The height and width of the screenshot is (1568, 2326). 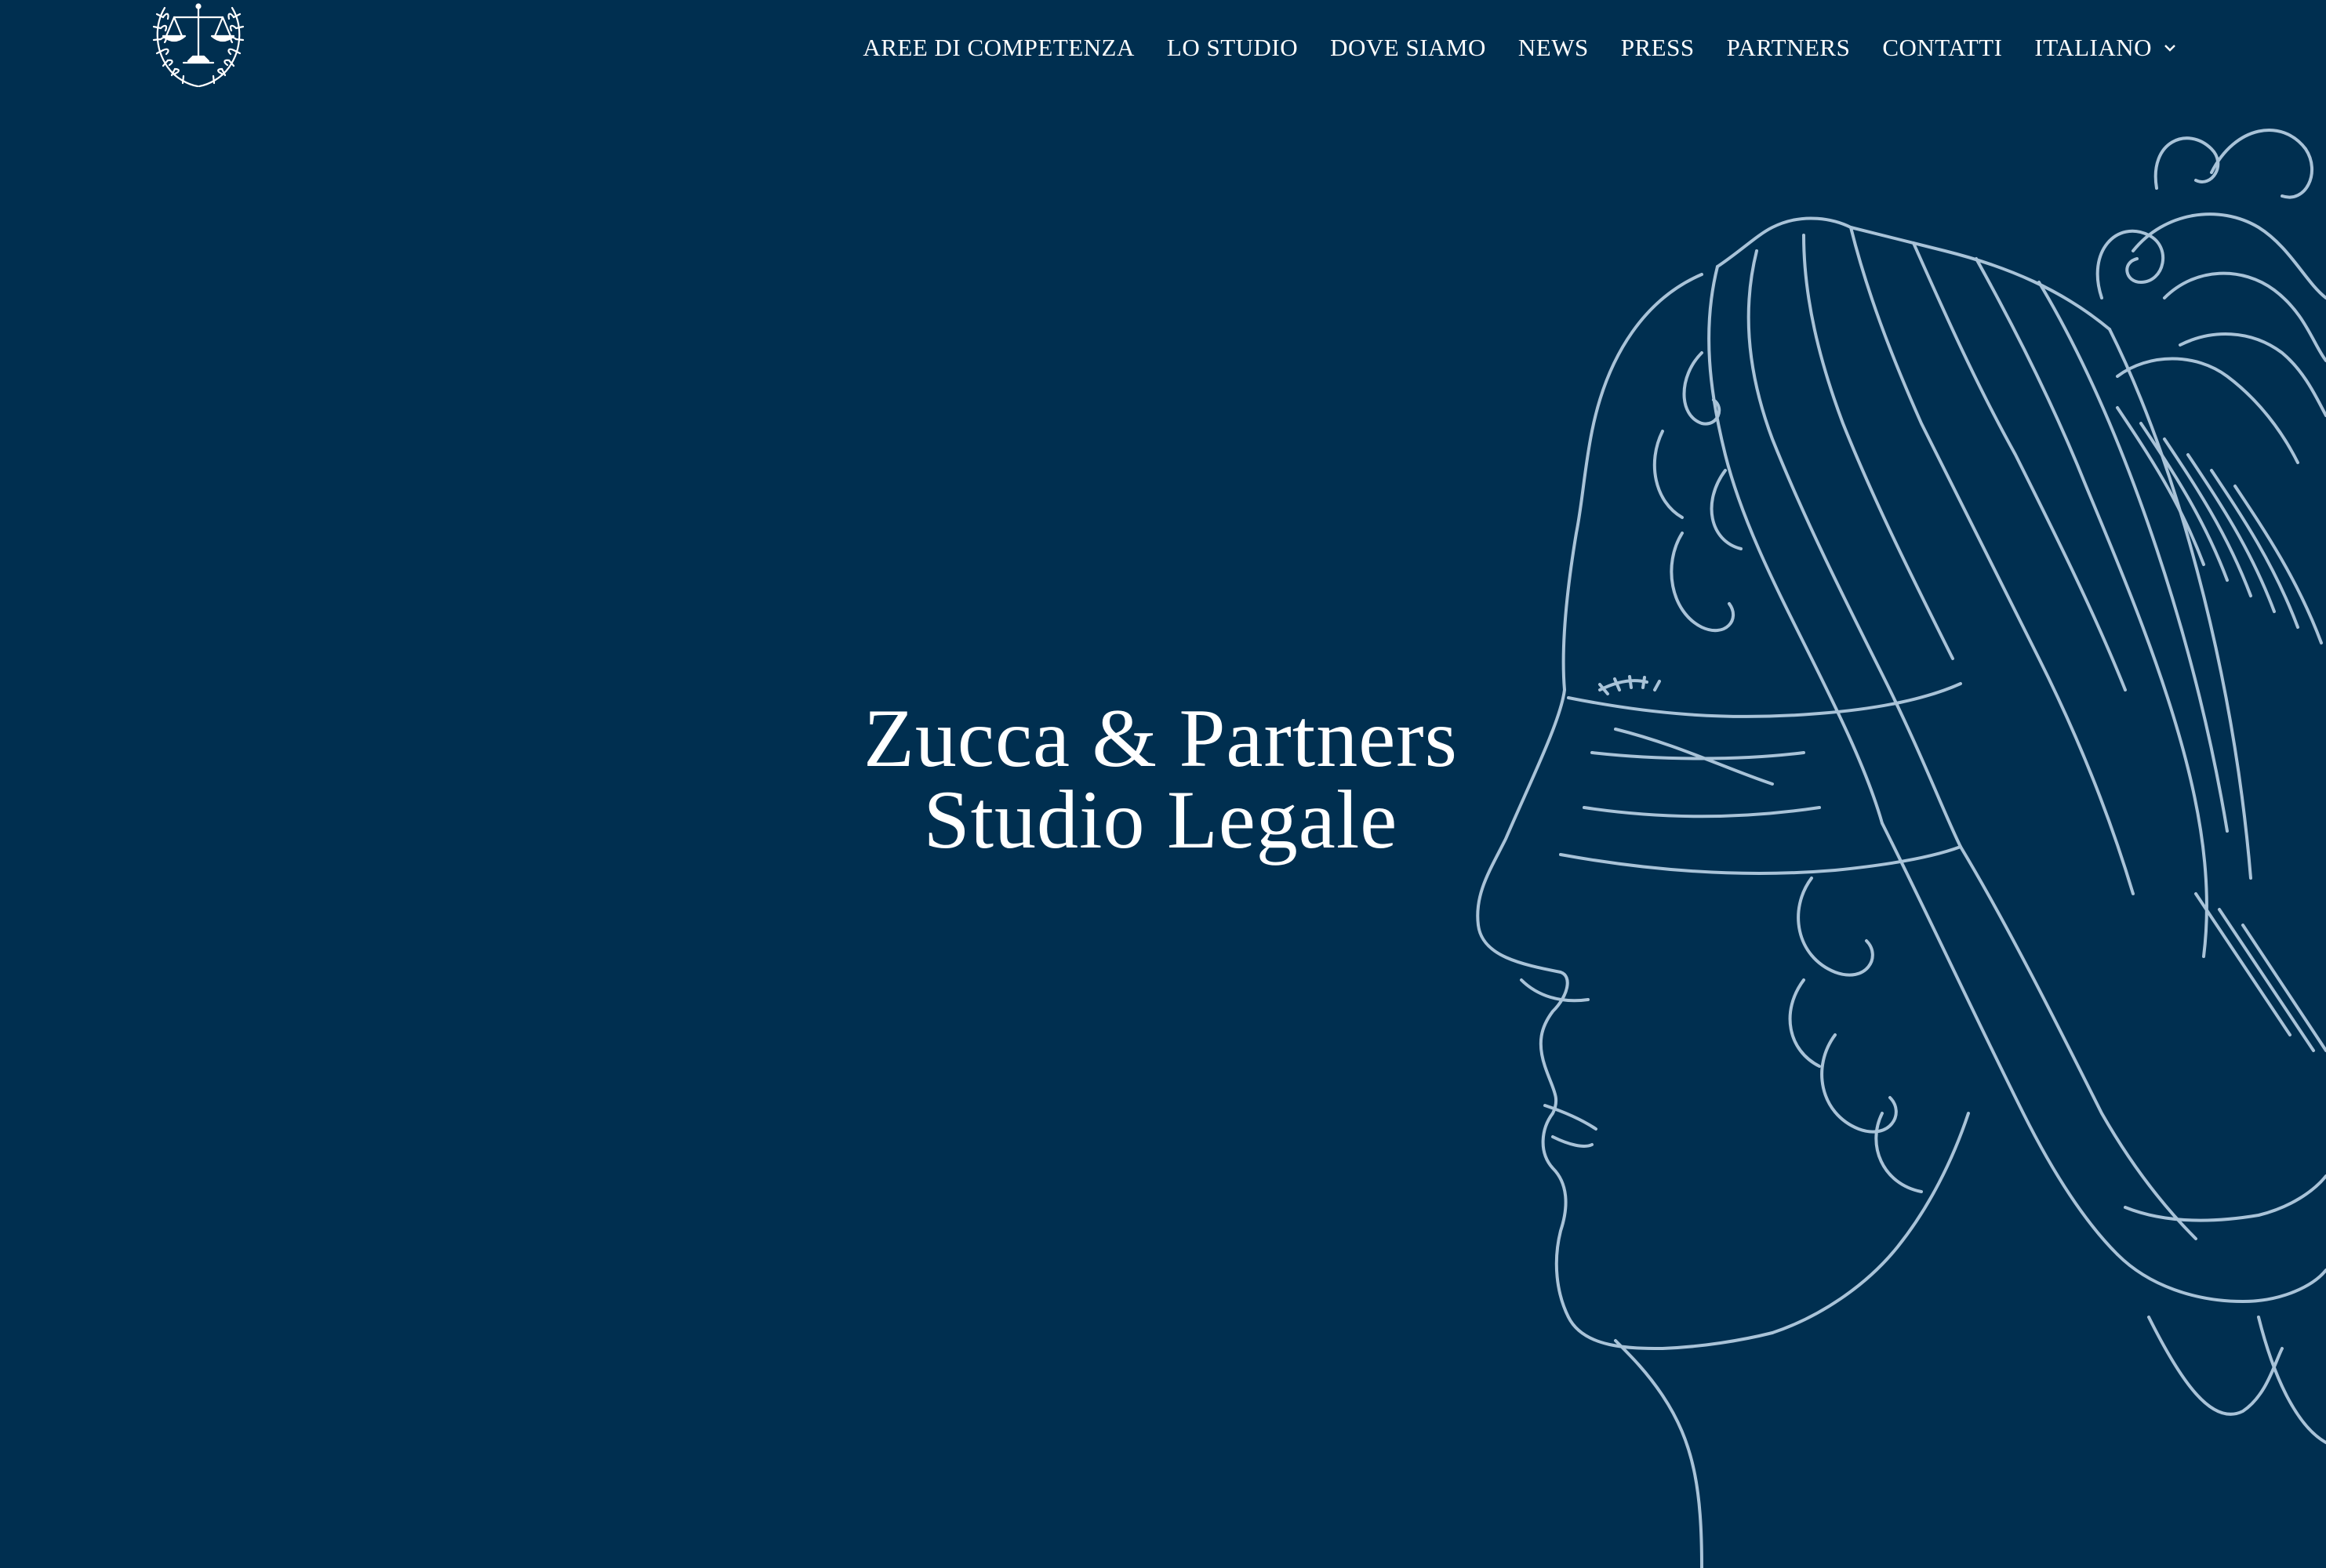 What do you see at coordinates (1160, 738) in the screenshot?
I see `hero-title-line-1: Zucca & Partners` at bounding box center [1160, 738].